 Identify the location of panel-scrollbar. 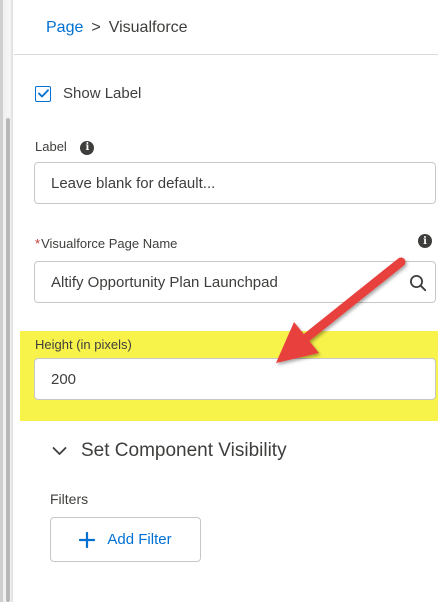
(6, 301).